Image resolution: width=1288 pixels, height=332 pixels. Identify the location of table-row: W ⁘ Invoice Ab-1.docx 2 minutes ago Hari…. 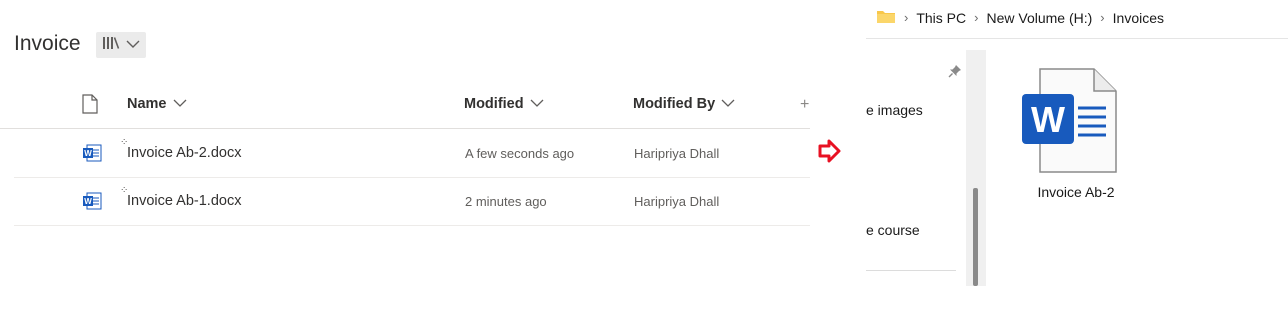
(412, 201).